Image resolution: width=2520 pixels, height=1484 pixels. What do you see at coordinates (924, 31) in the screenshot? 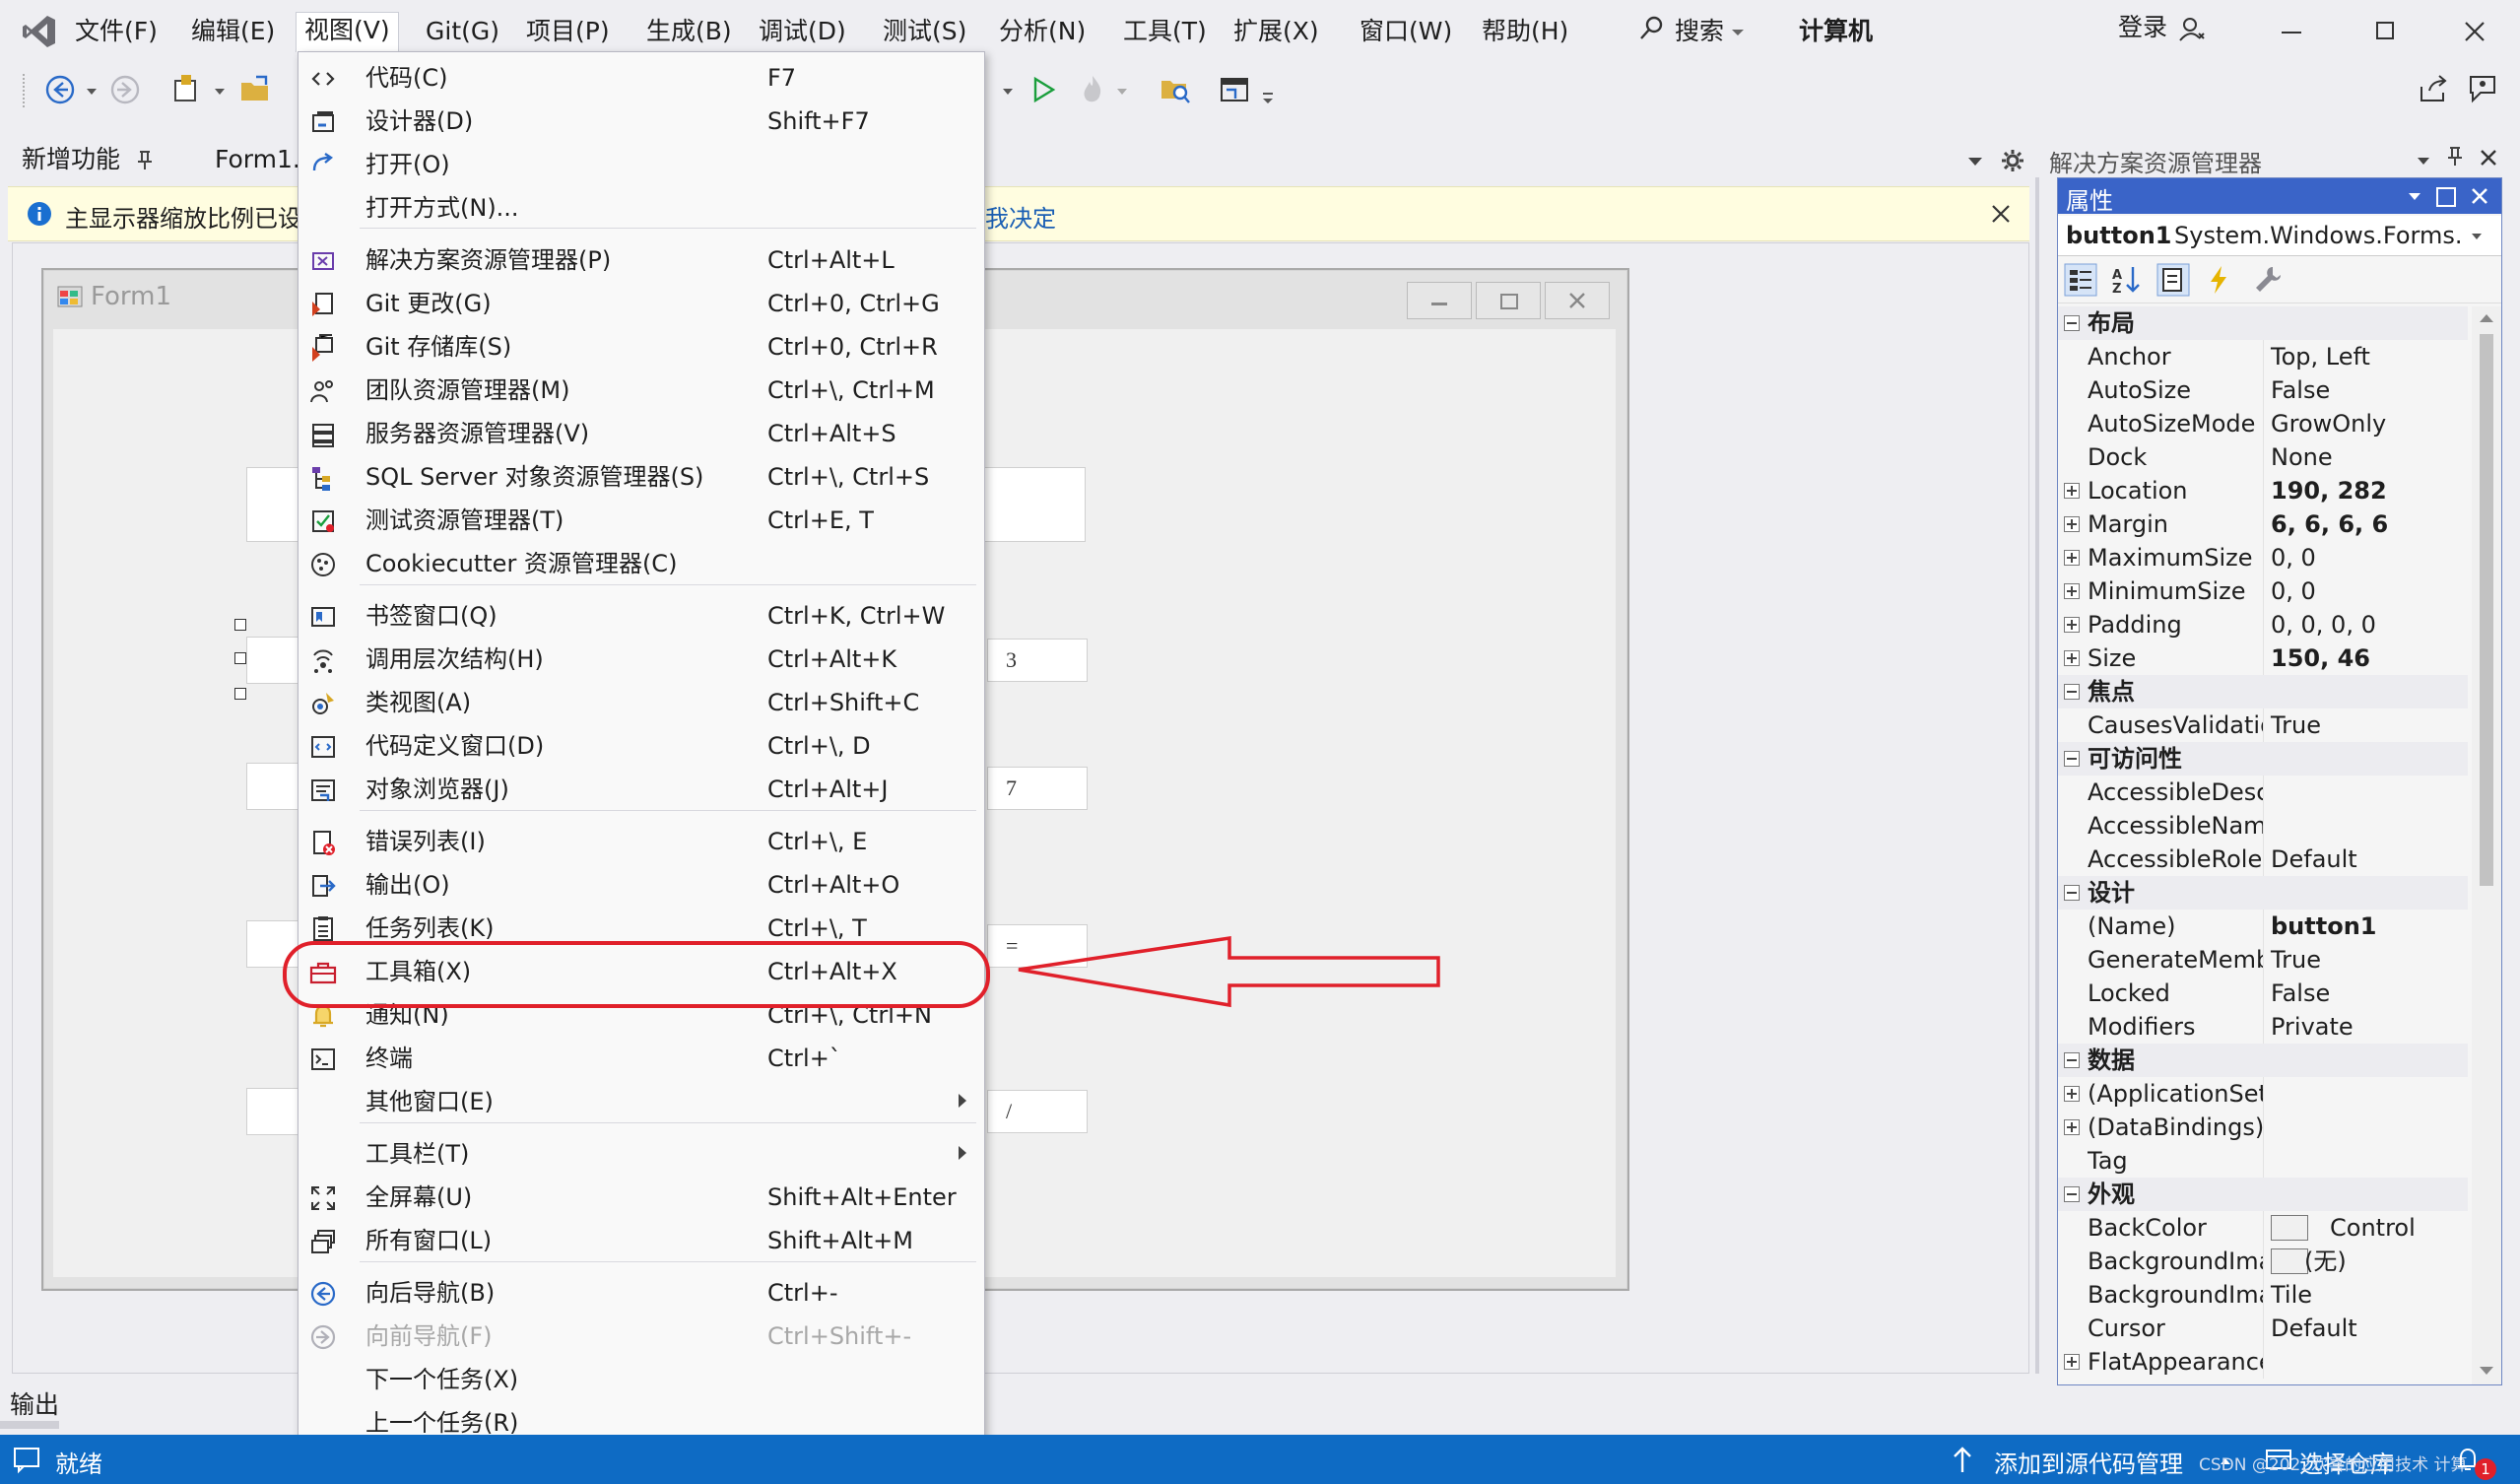
I see `menu-test: 测试(S)` at bounding box center [924, 31].